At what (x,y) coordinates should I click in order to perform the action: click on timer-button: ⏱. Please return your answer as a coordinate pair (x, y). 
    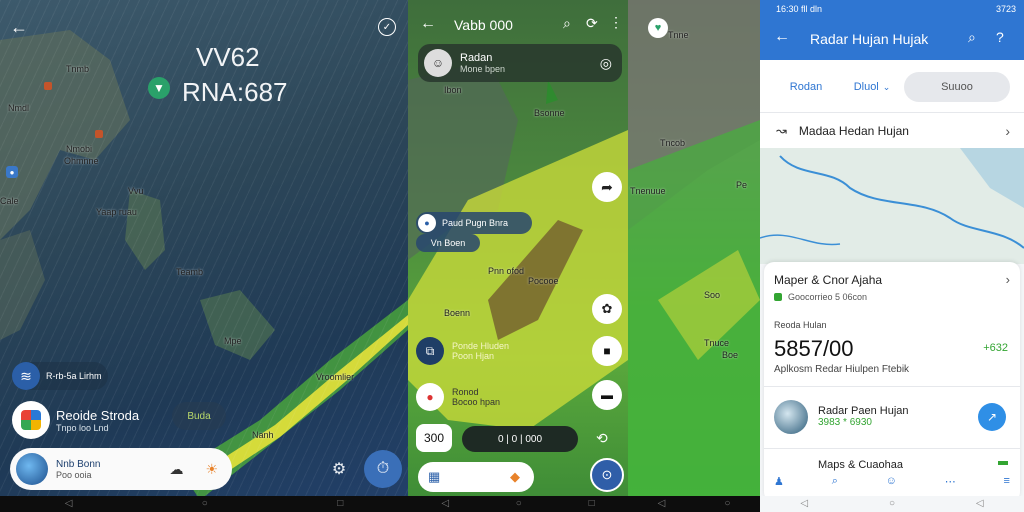
    Looking at the image, I should click on (383, 469).